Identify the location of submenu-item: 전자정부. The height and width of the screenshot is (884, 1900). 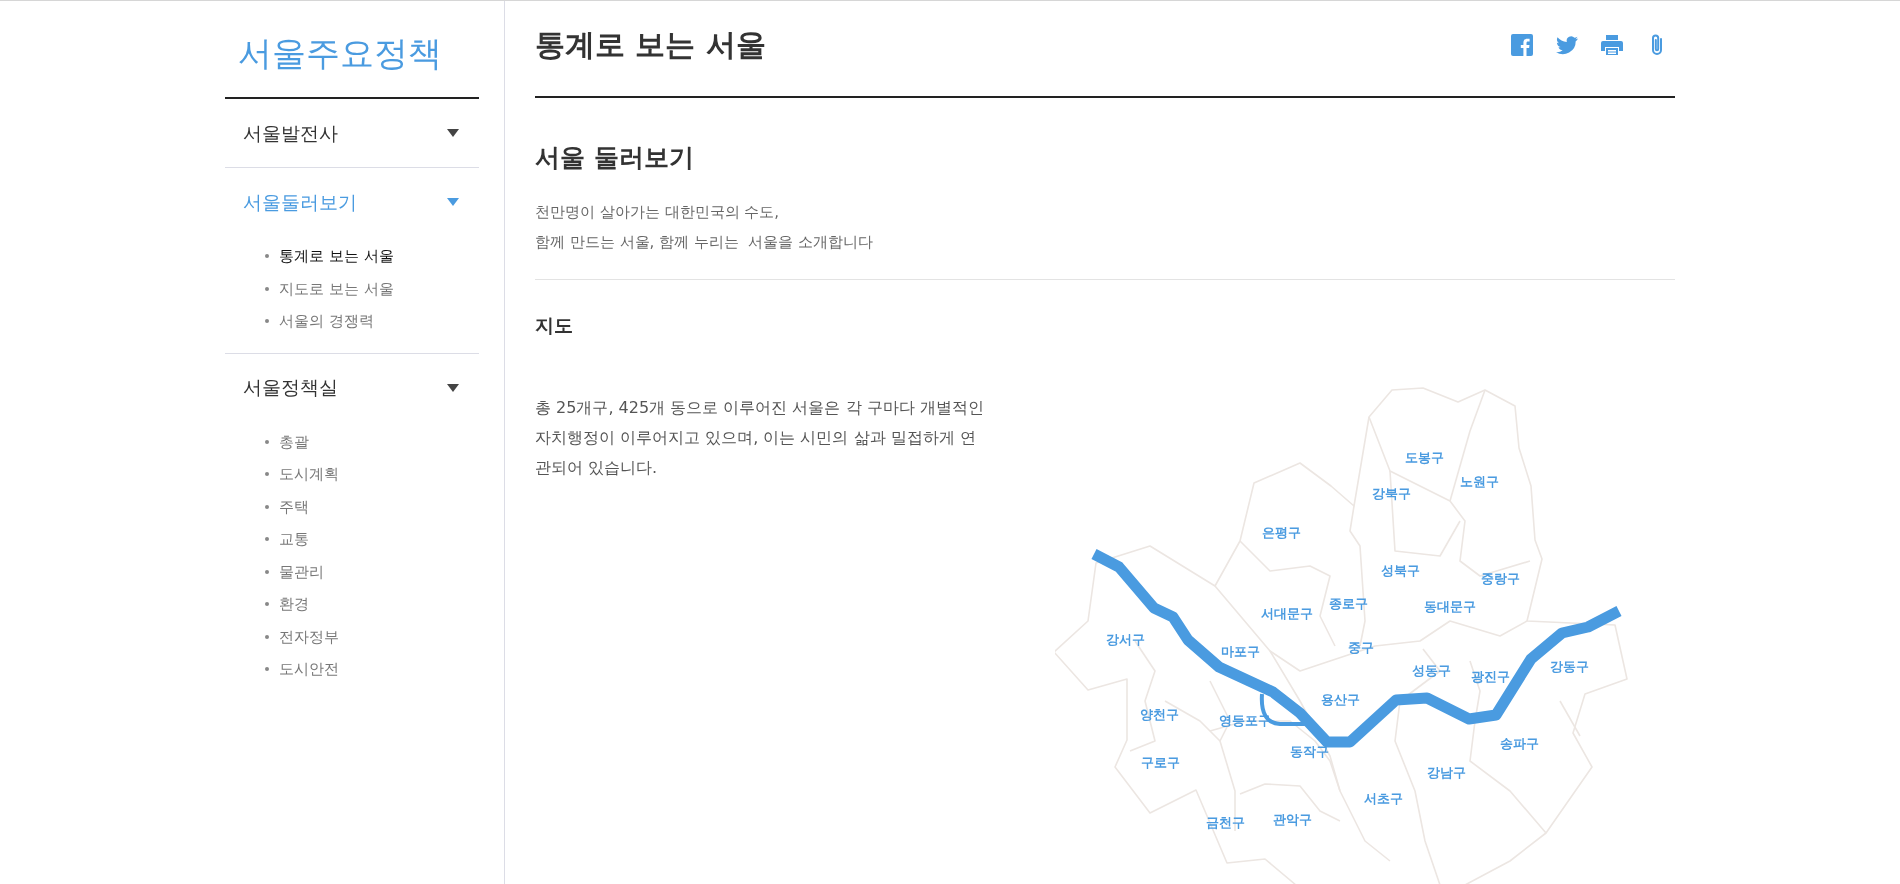
(309, 636).